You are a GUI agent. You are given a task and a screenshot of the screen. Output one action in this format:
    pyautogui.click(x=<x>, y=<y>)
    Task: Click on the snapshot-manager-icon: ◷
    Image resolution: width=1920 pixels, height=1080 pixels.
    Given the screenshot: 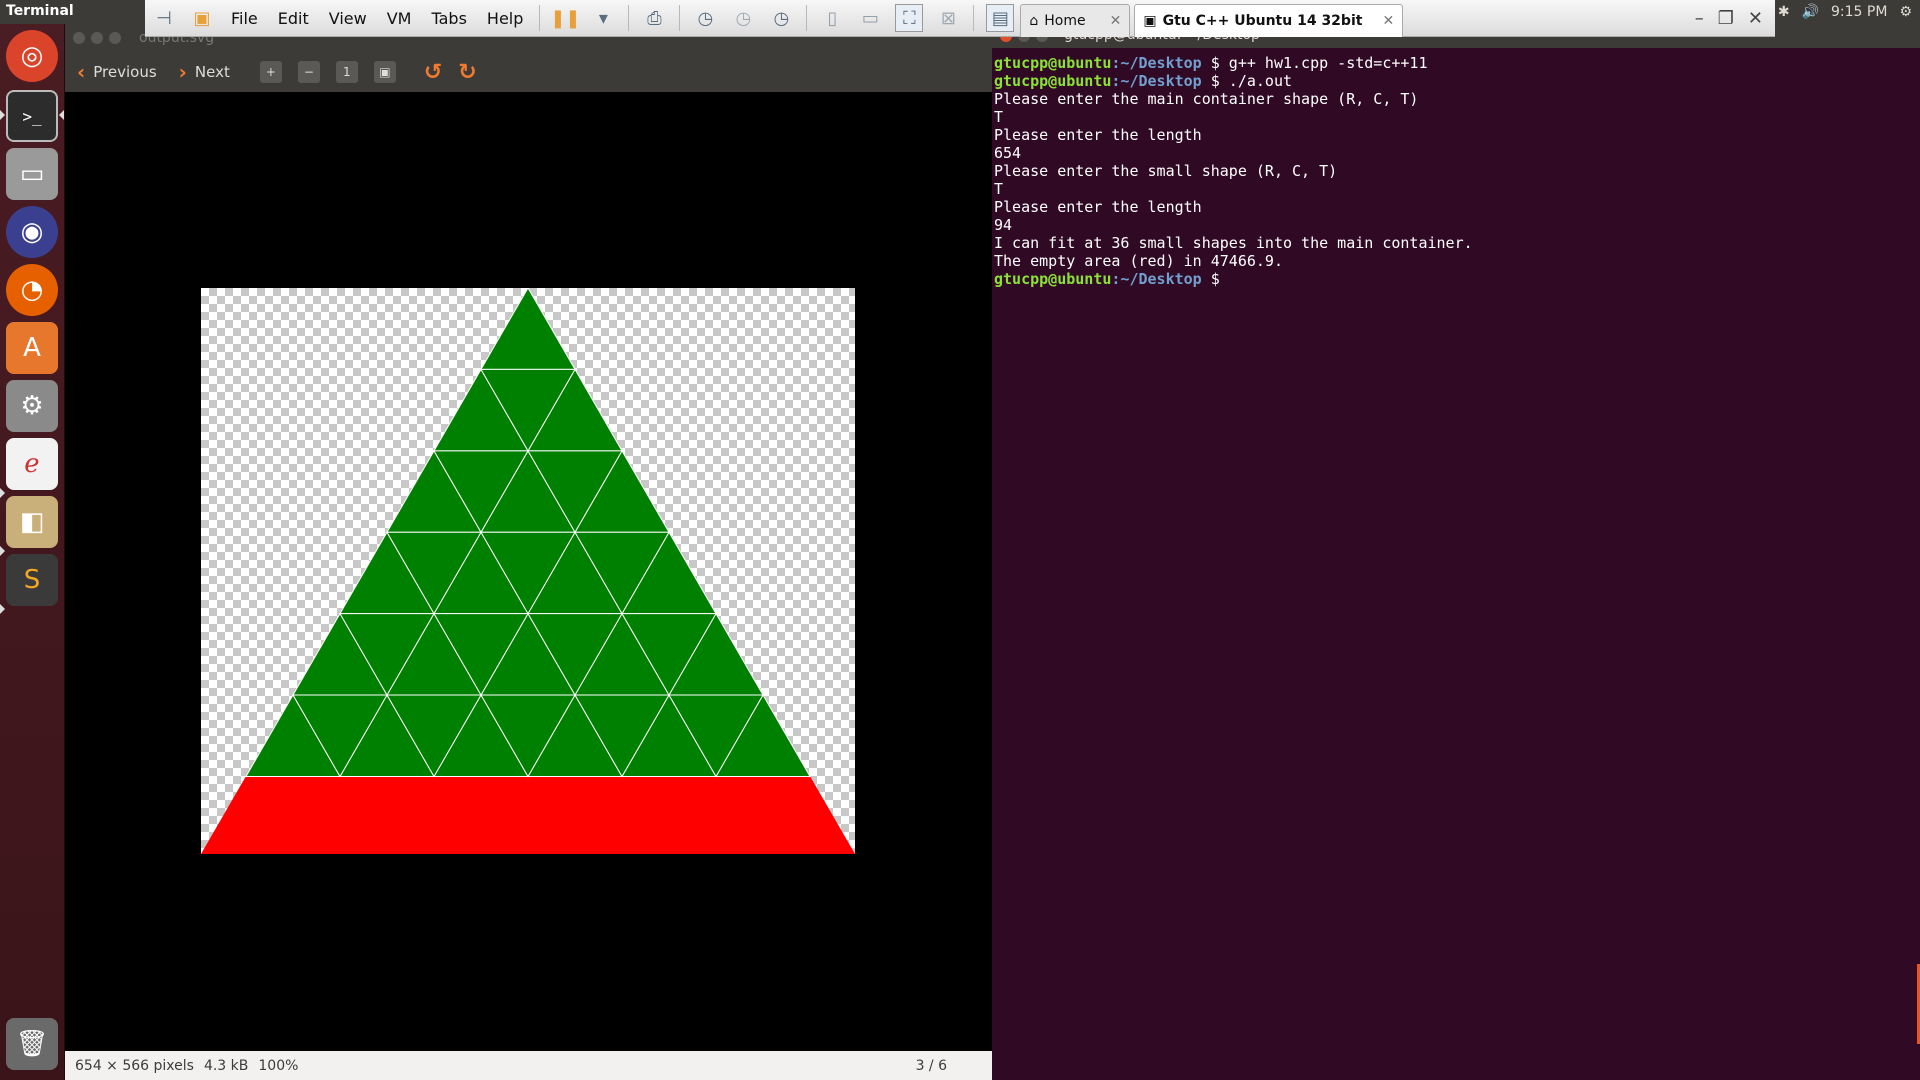 What is the action you would take?
    pyautogui.click(x=781, y=18)
    